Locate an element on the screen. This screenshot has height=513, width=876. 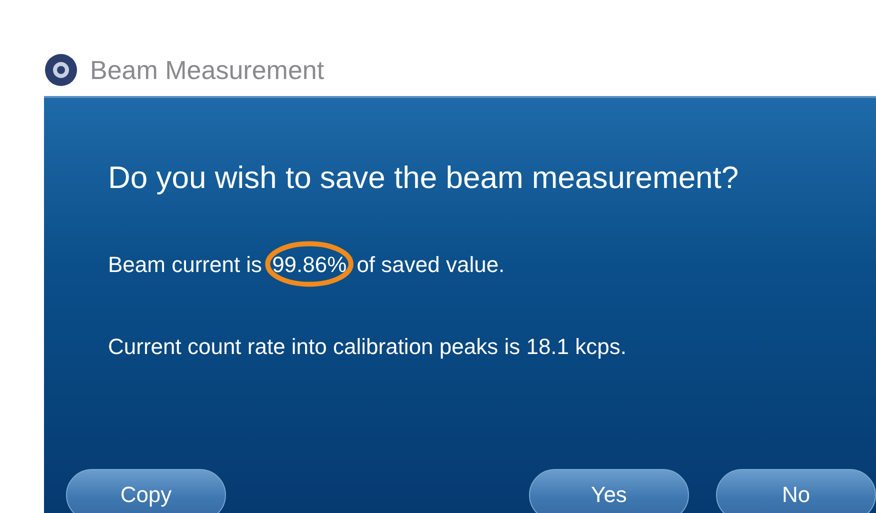
window-title: Beam Measurement is located at coordinates (207, 70).